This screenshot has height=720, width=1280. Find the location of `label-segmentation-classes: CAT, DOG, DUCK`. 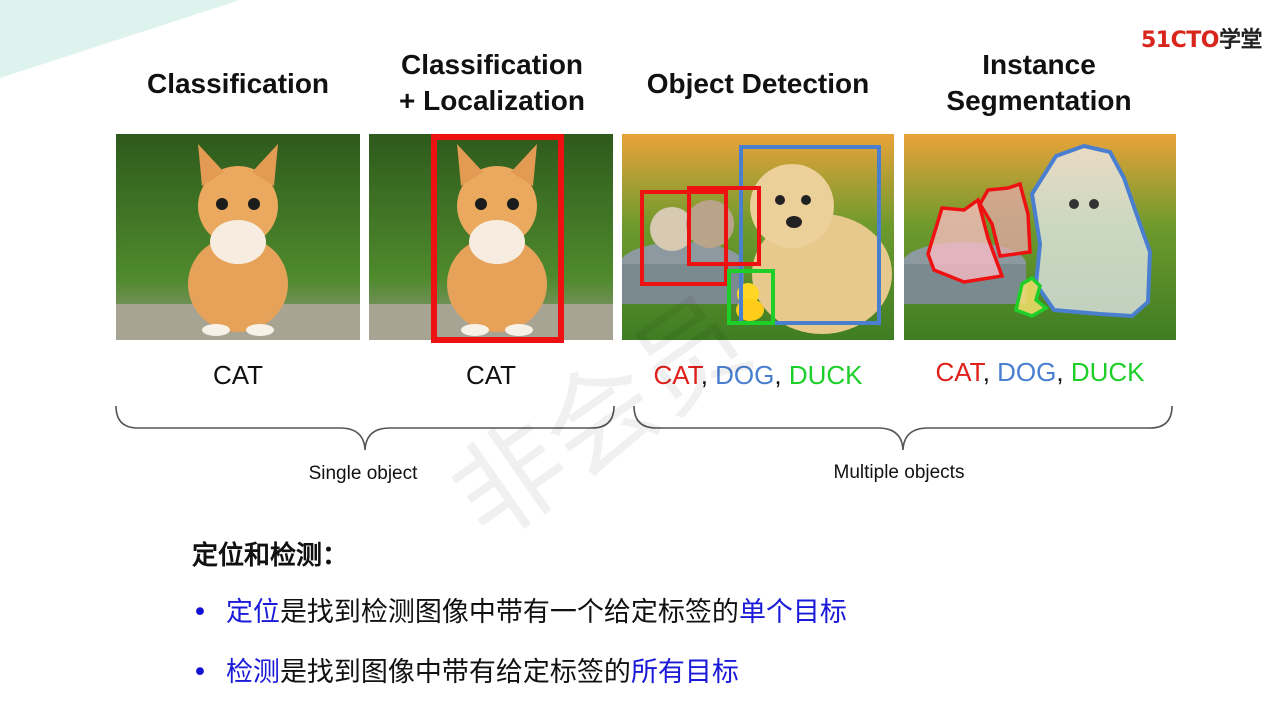

label-segmentation-classes: CAT, DOG, DUCK is located at coordinates (1040, 372).